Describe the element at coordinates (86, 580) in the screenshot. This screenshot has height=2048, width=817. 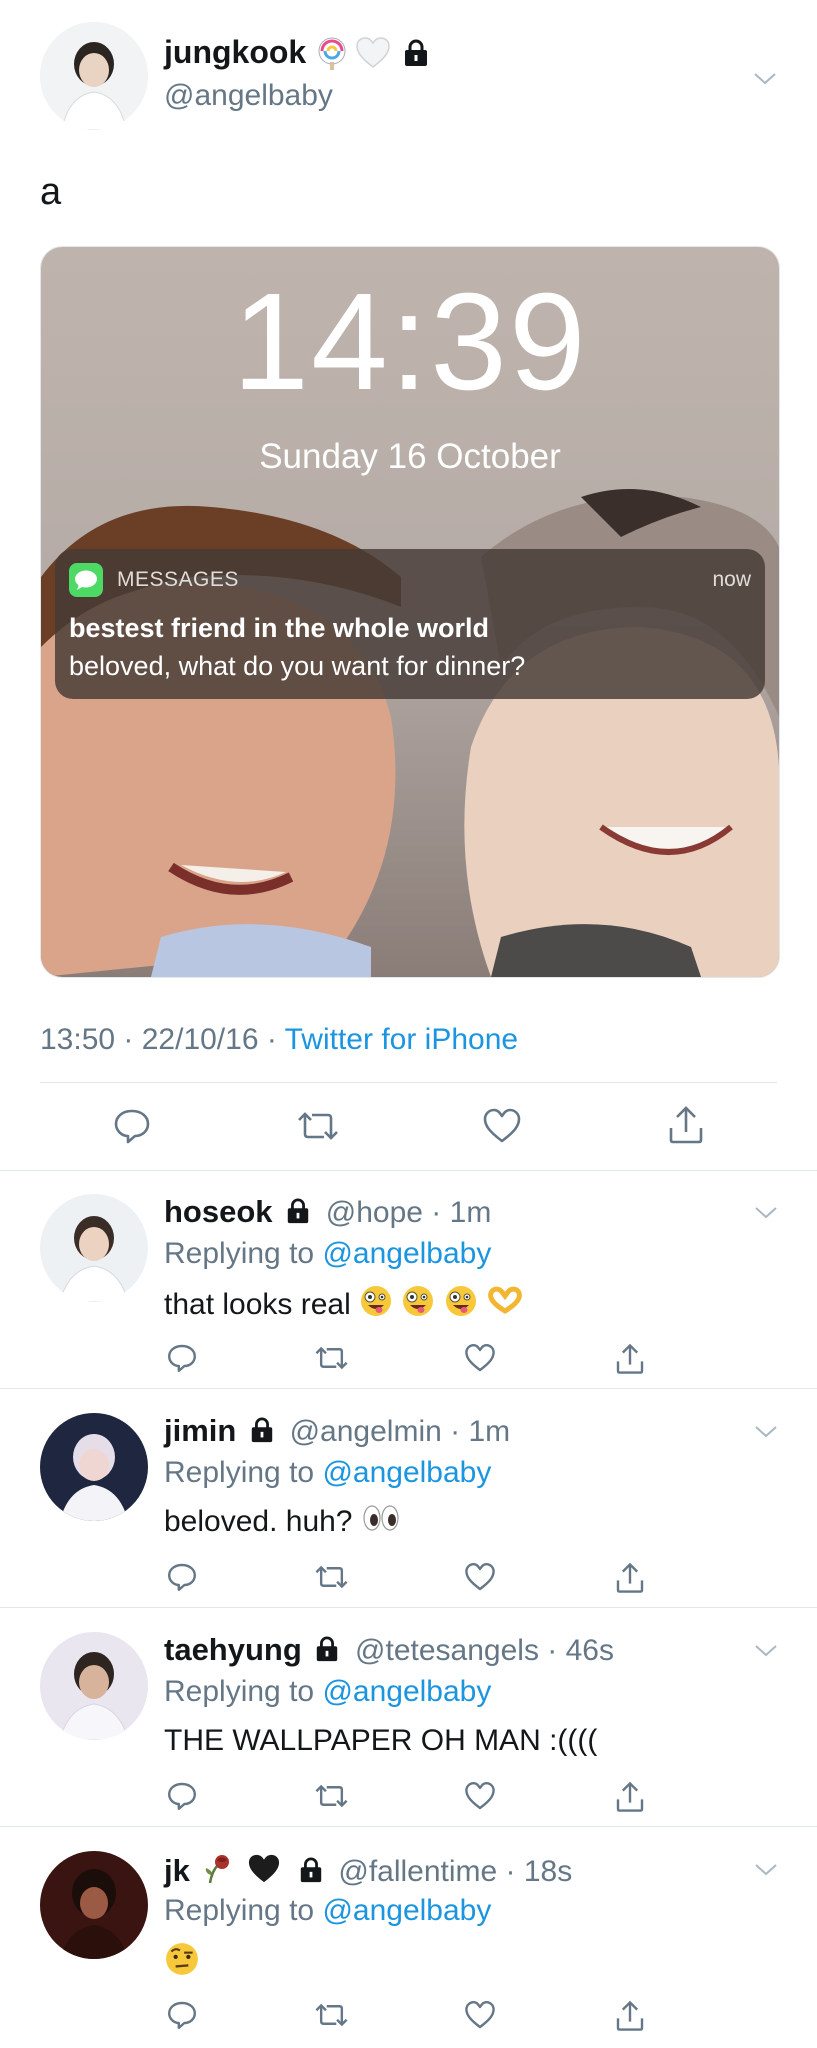
I see `messages-app-icon` at that location.